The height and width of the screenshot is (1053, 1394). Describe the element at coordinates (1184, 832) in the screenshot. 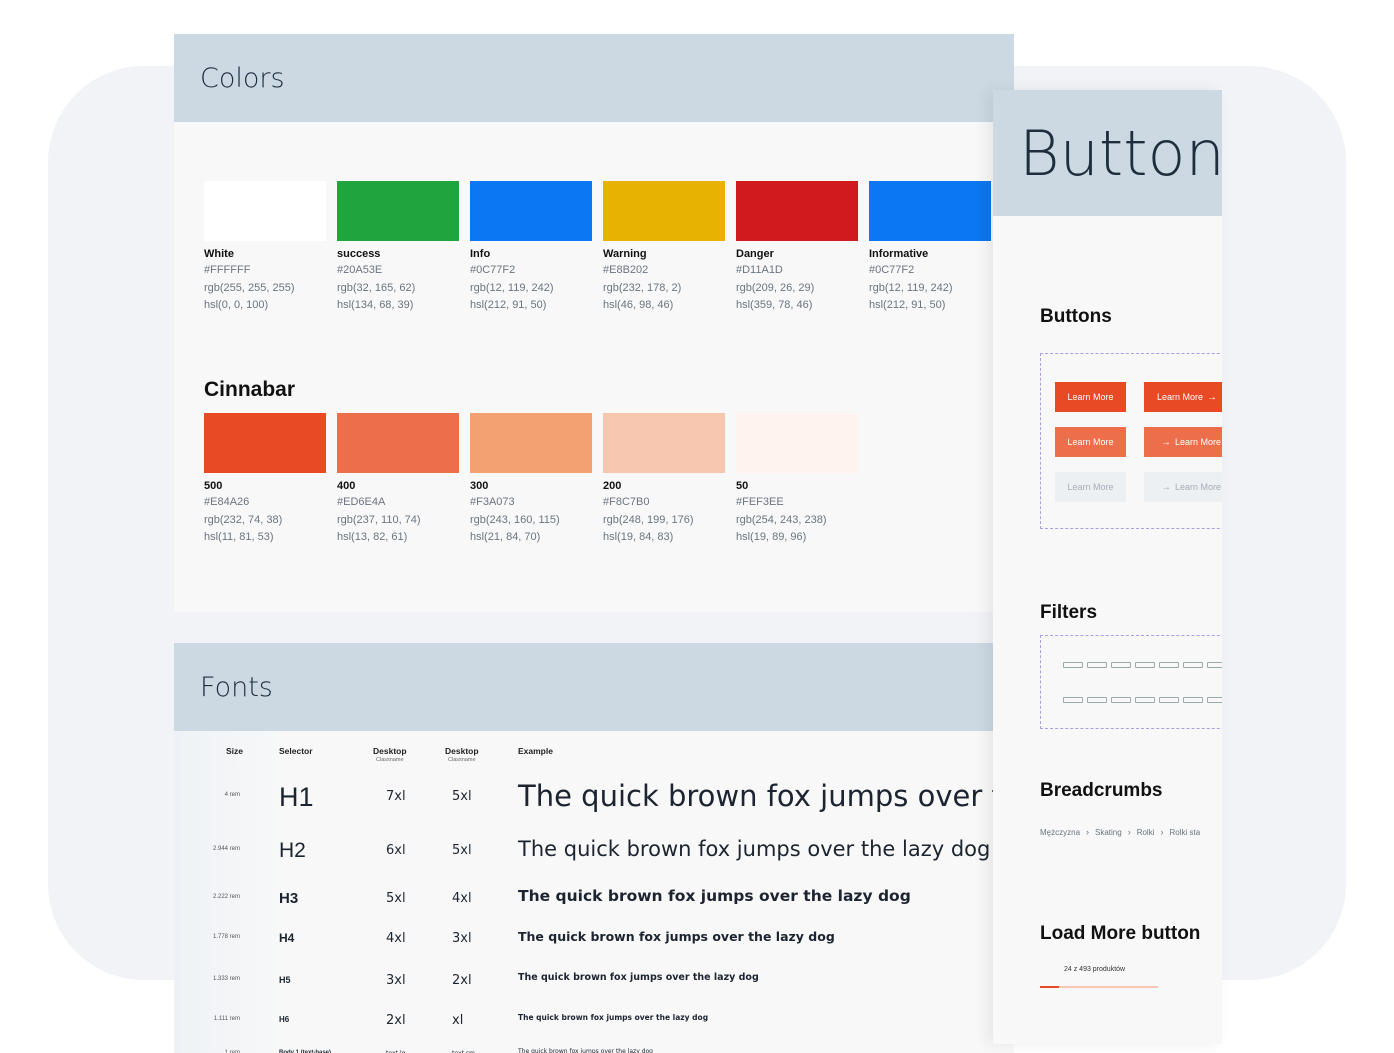

I see `breadcrumb-item: Rolki sta` at that location.